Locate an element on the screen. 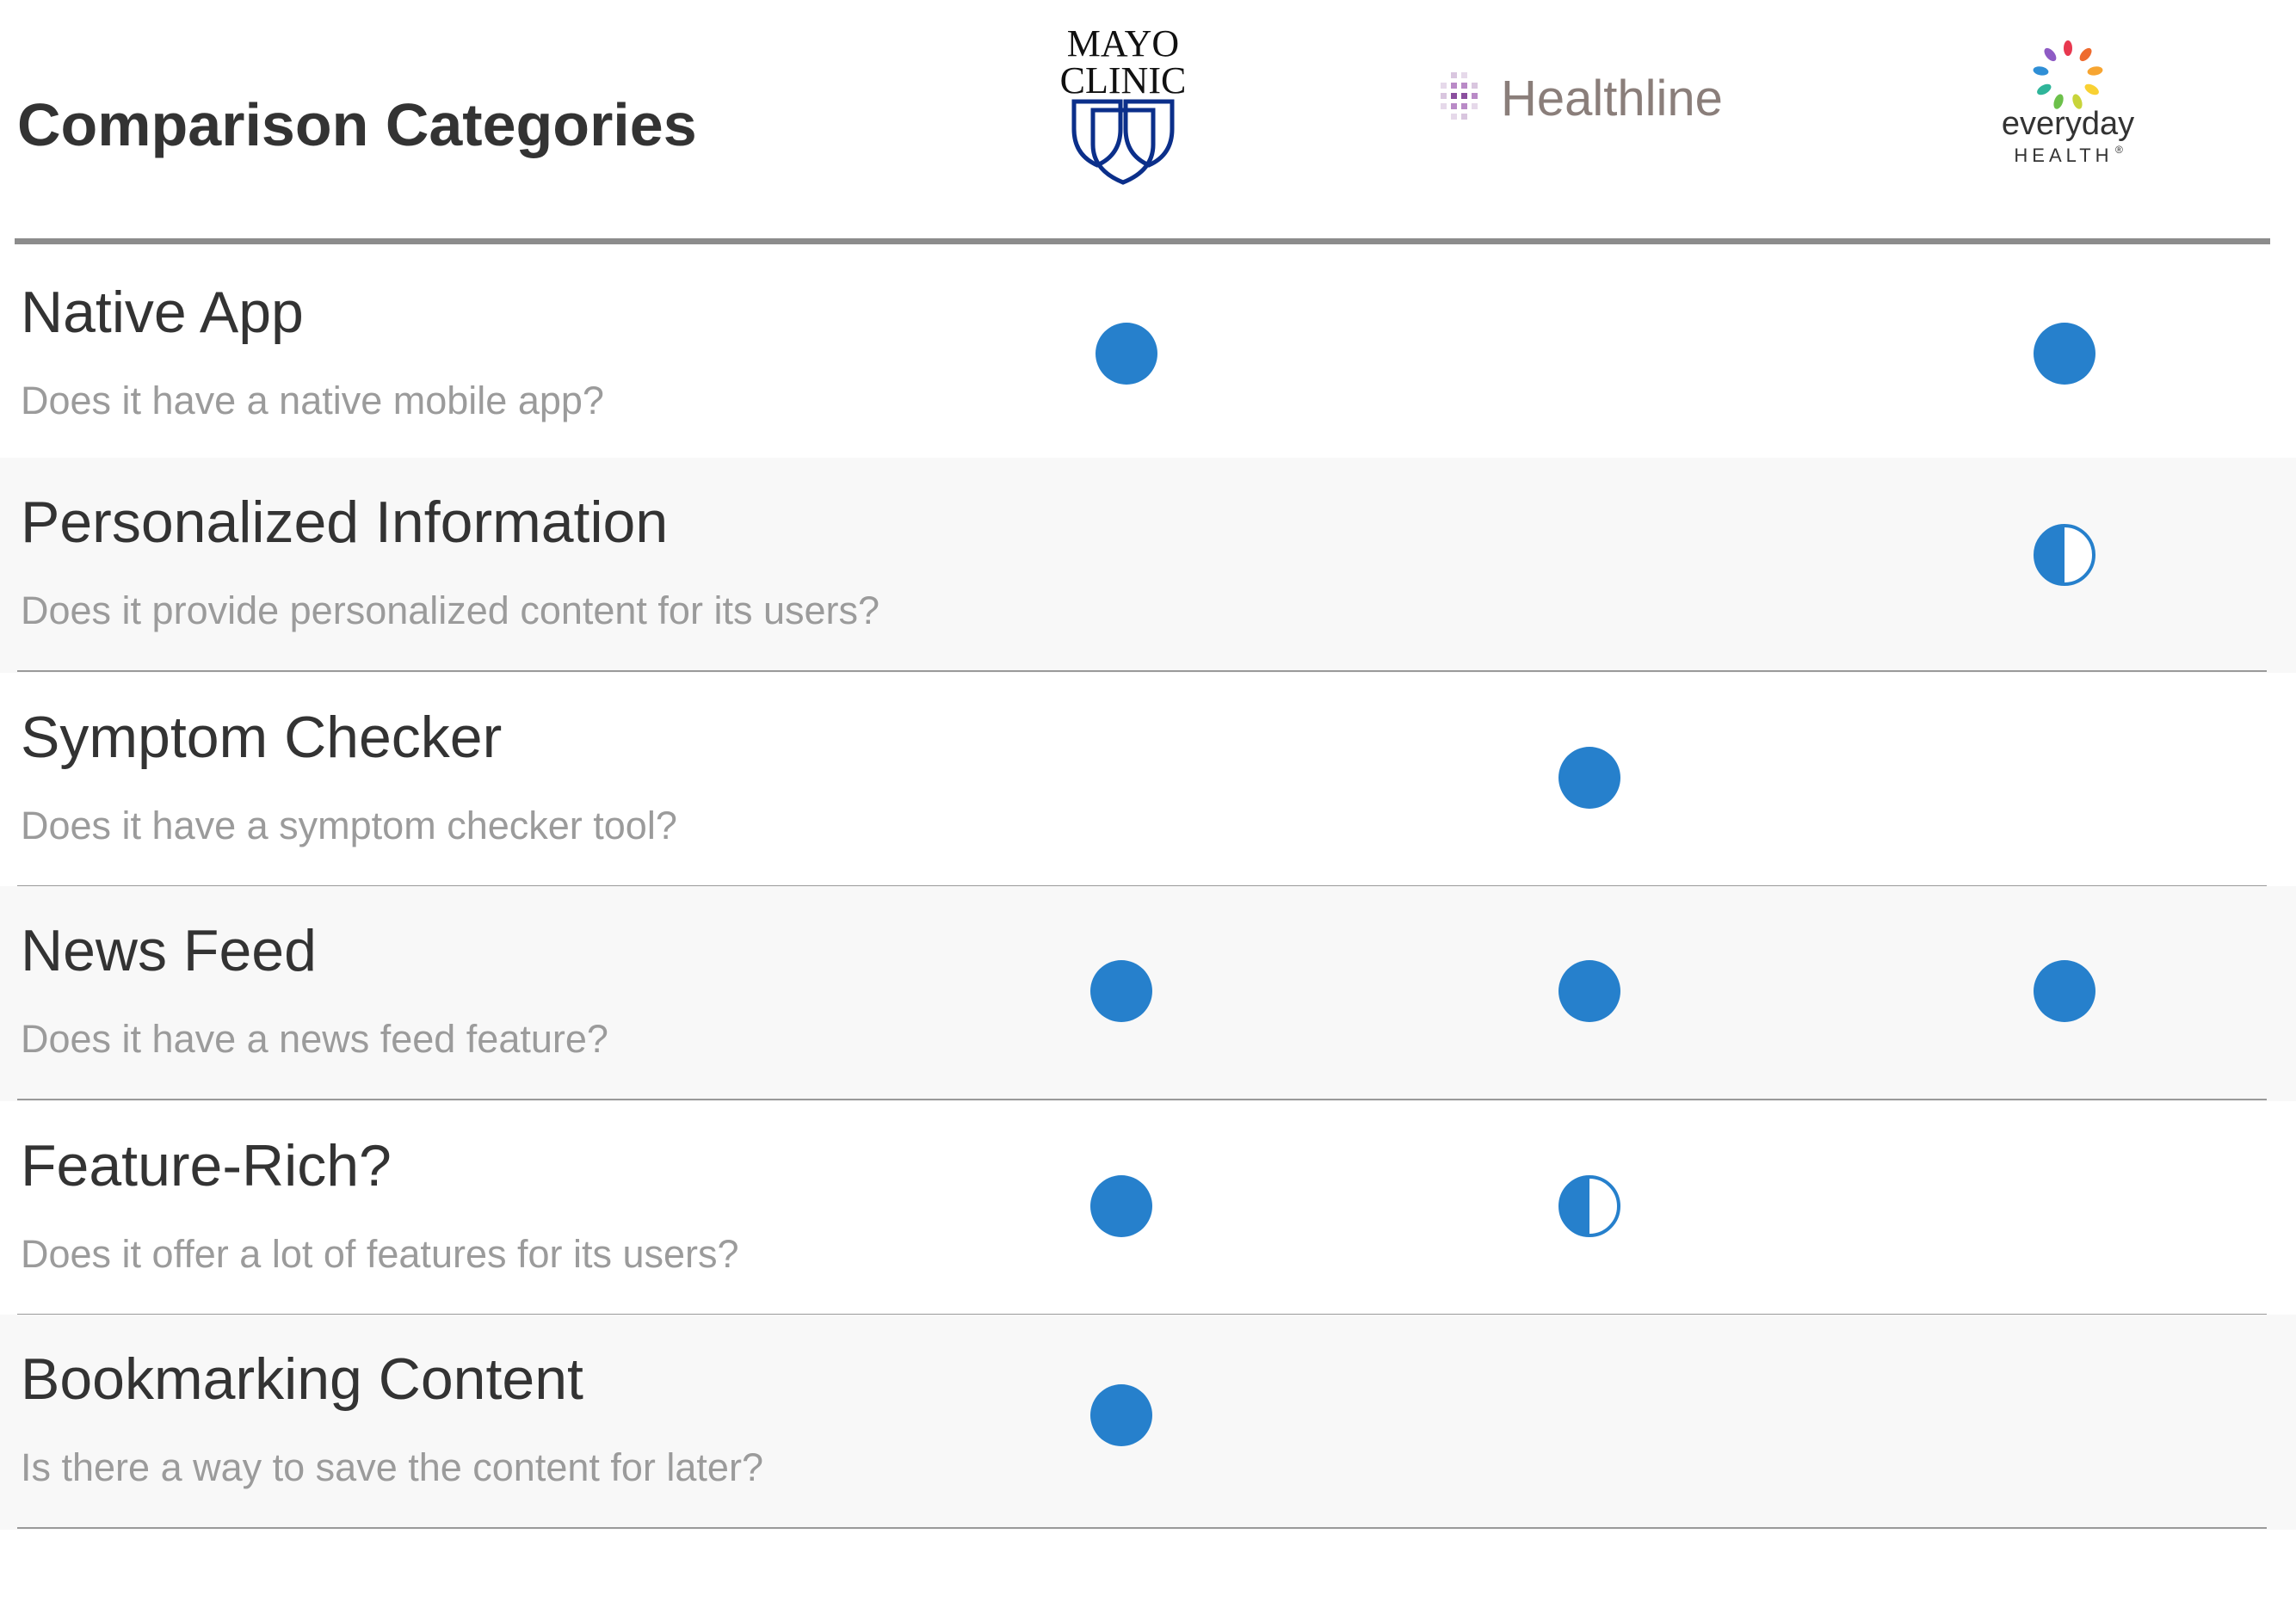 The height and width of the screenshot is (1614, 2296). row-subtitle: Does it have a native mobile app? is located at coordinates (312, 400).